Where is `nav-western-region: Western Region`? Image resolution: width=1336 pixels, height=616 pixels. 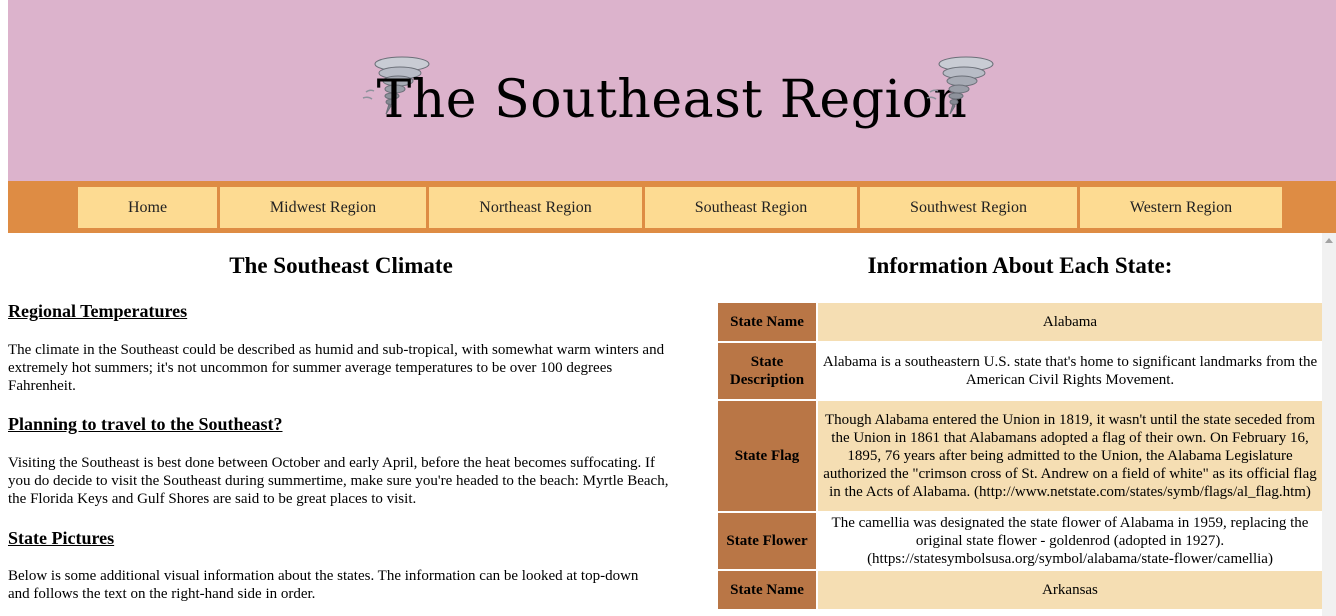 nav-western-region: Western Region is located at coordinates (1181, 207).